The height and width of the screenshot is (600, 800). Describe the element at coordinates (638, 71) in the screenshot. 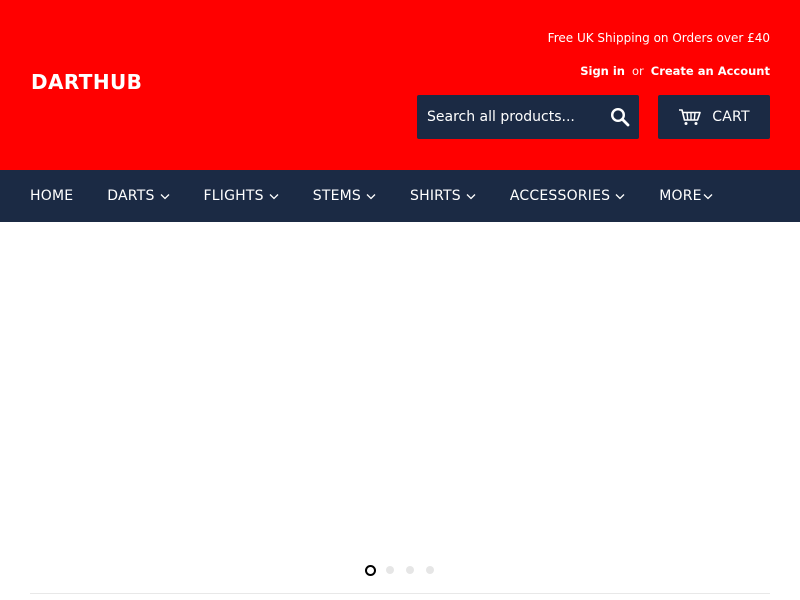

I see `or-separator: or` at that location.